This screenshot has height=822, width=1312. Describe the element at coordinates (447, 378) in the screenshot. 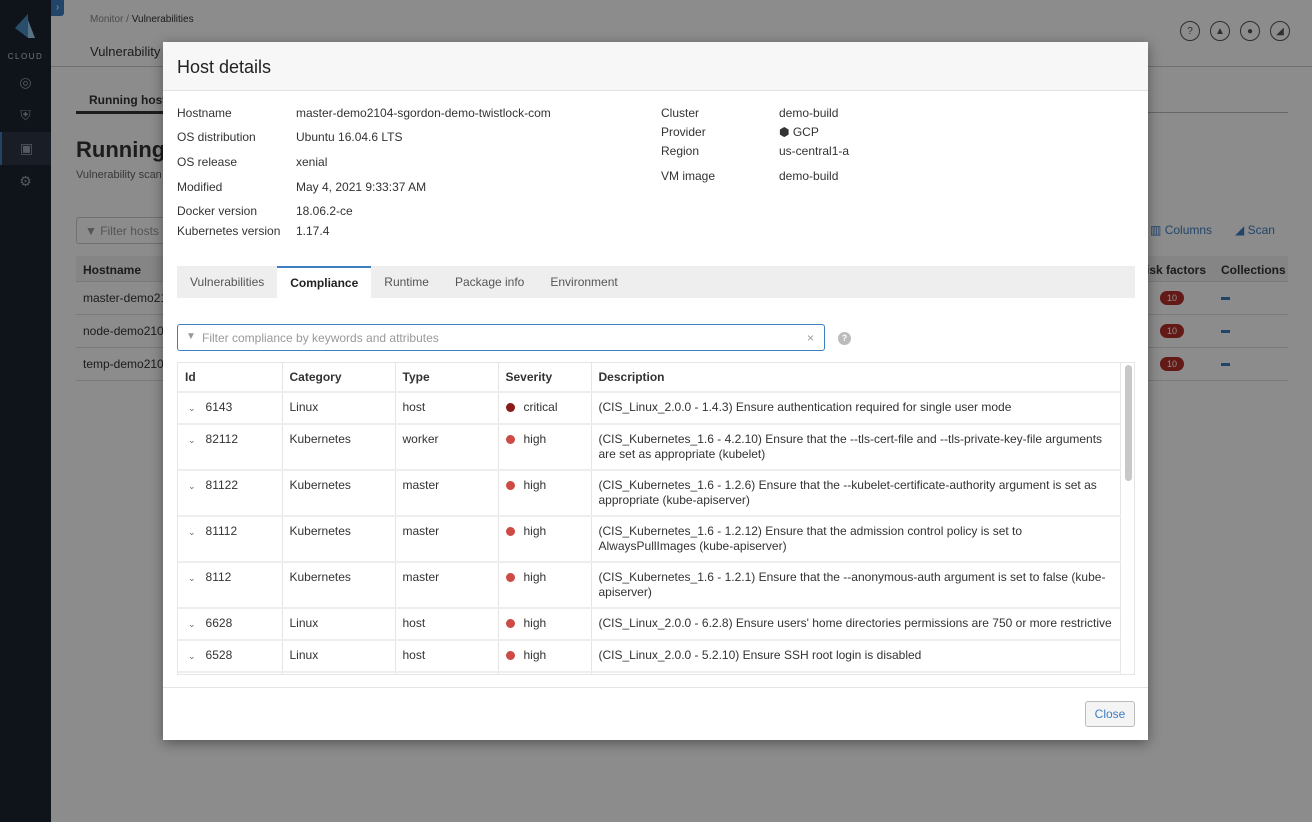

I see `col-type: Type` at that location.